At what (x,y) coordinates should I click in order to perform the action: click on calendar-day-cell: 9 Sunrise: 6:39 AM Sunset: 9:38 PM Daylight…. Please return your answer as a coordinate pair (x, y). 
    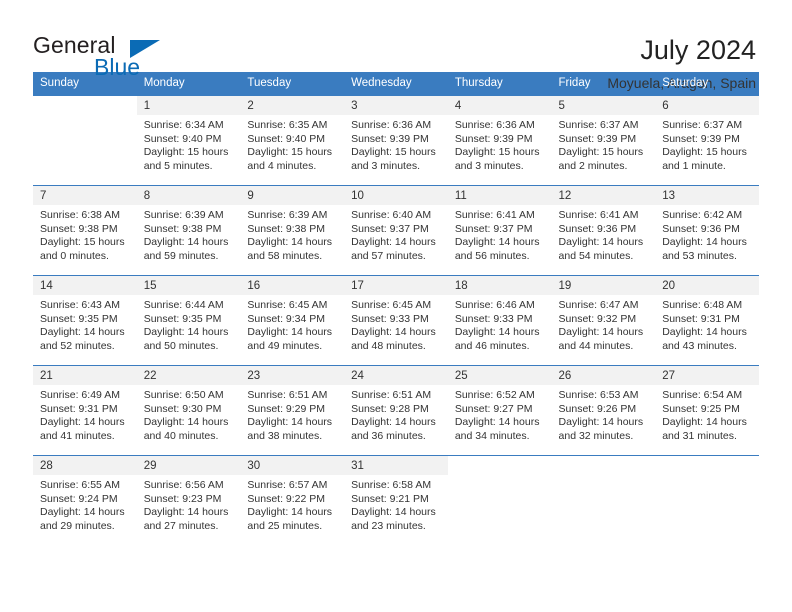
    Looking at the image, I should click on (292, 230).